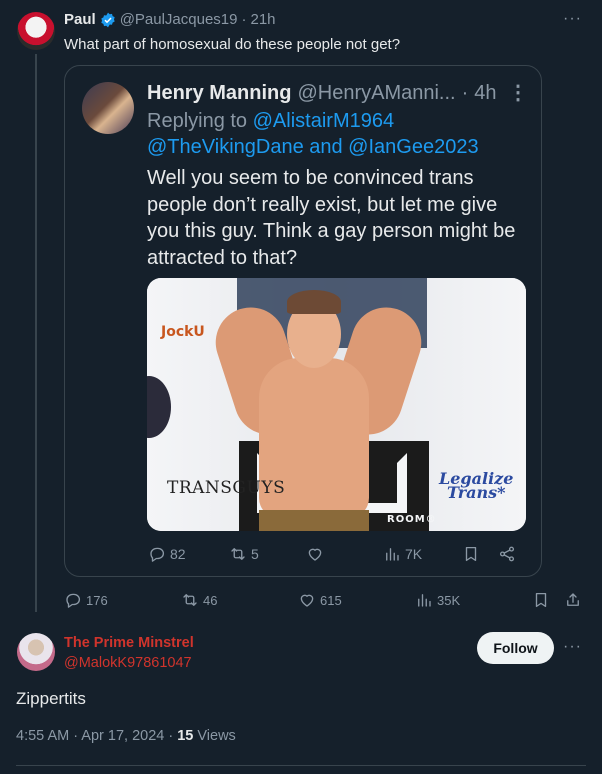  I want to click on reply-more-options-icon: ···, so click(572, 647).